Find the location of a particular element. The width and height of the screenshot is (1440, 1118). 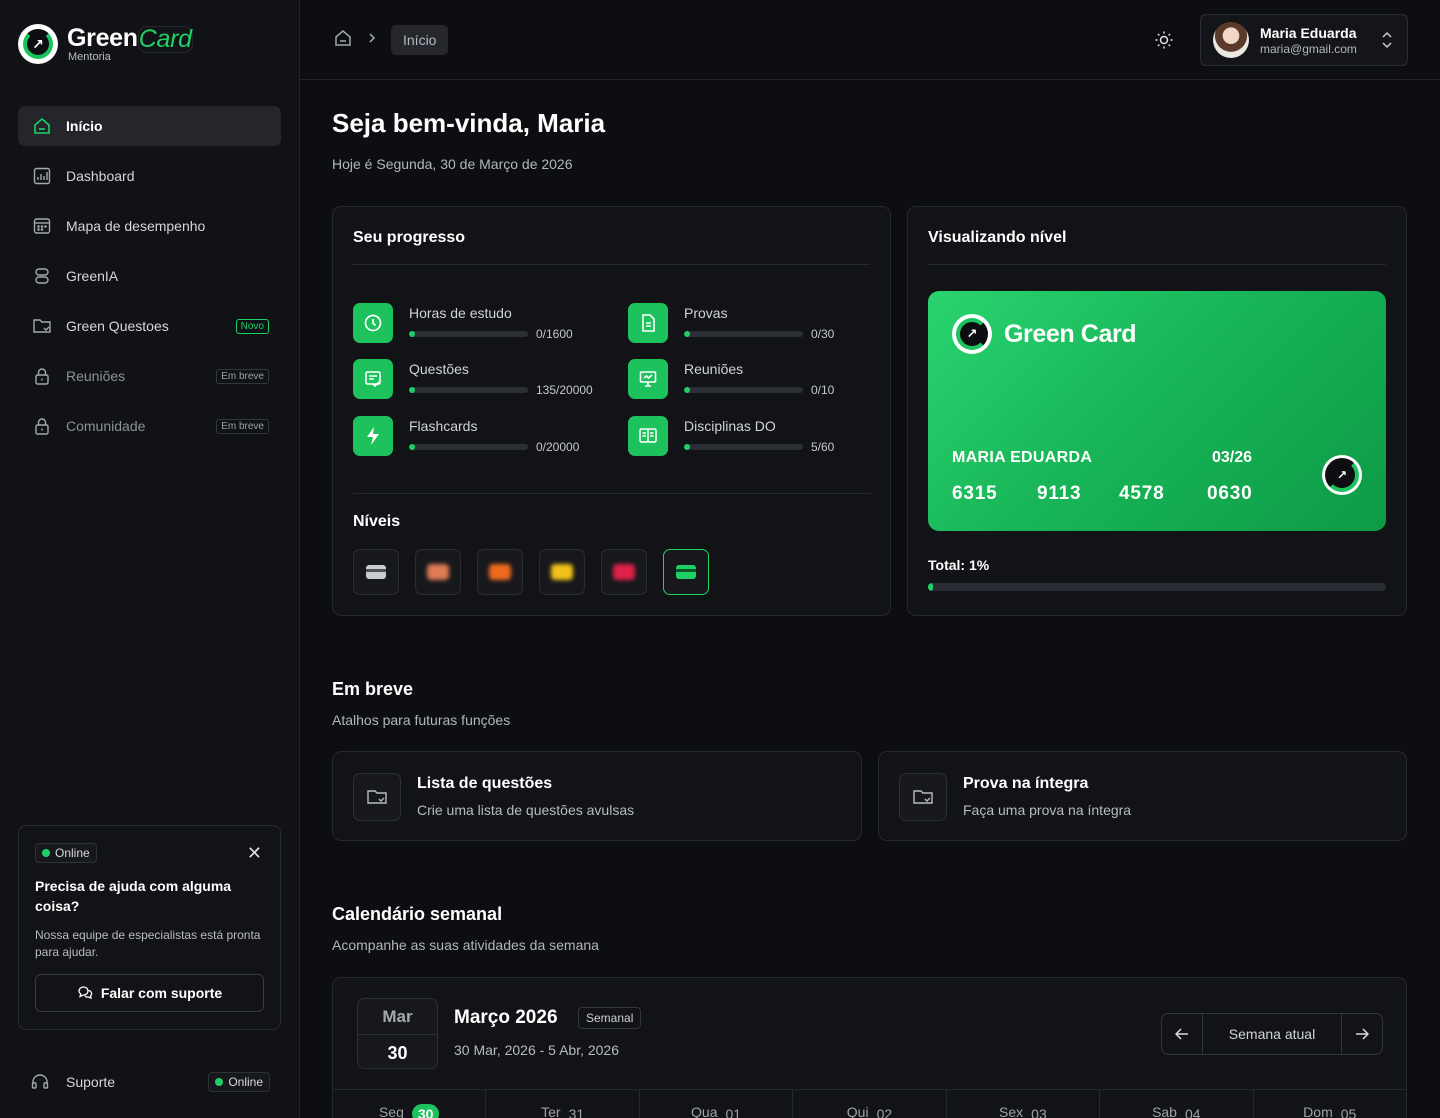

sidebar-item-label: Green Questoes is located at coordinates (117, 326).